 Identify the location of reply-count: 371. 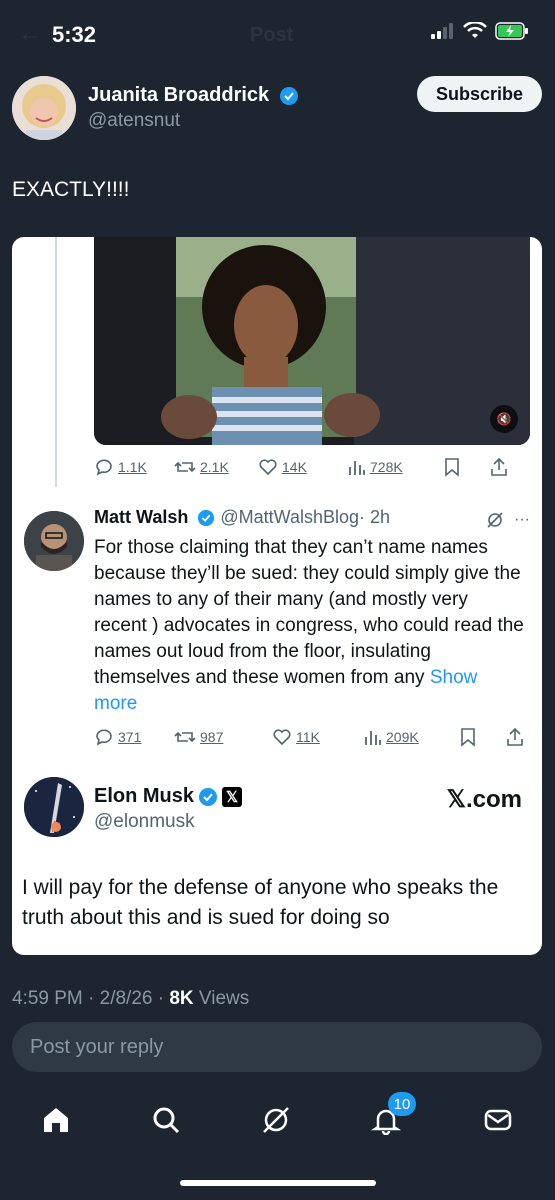
(130, 737).